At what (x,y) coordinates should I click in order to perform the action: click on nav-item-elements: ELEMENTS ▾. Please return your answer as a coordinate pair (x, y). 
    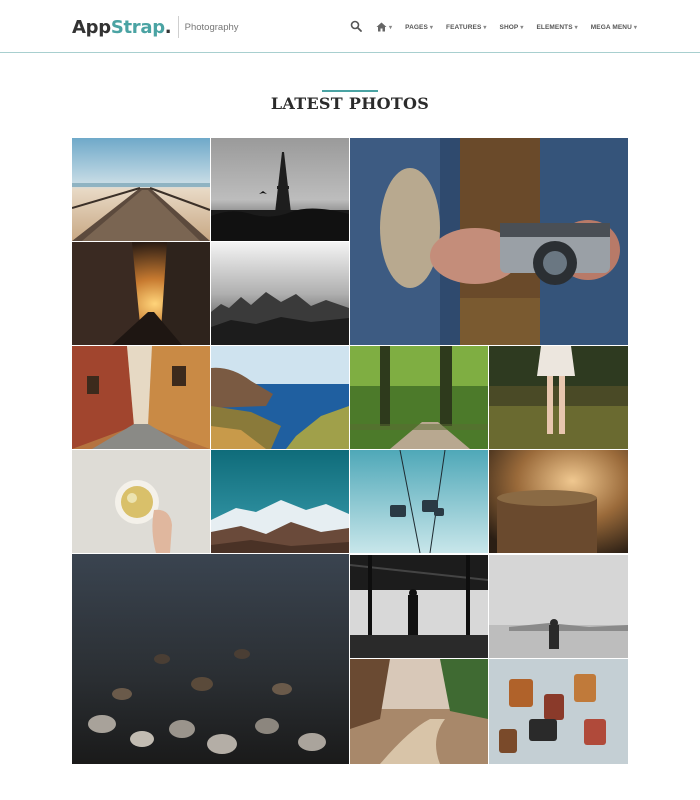
    Looking at the image, I should click on (556, 27).